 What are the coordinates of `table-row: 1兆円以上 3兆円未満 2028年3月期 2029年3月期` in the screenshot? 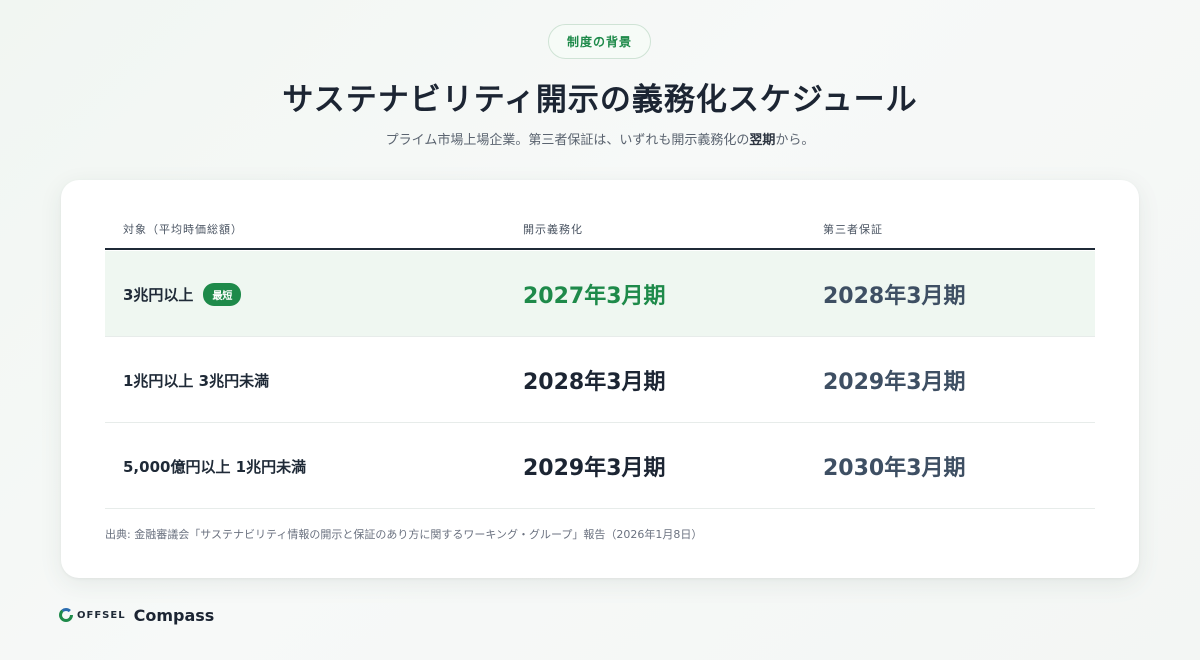 It's located at (600, 380).